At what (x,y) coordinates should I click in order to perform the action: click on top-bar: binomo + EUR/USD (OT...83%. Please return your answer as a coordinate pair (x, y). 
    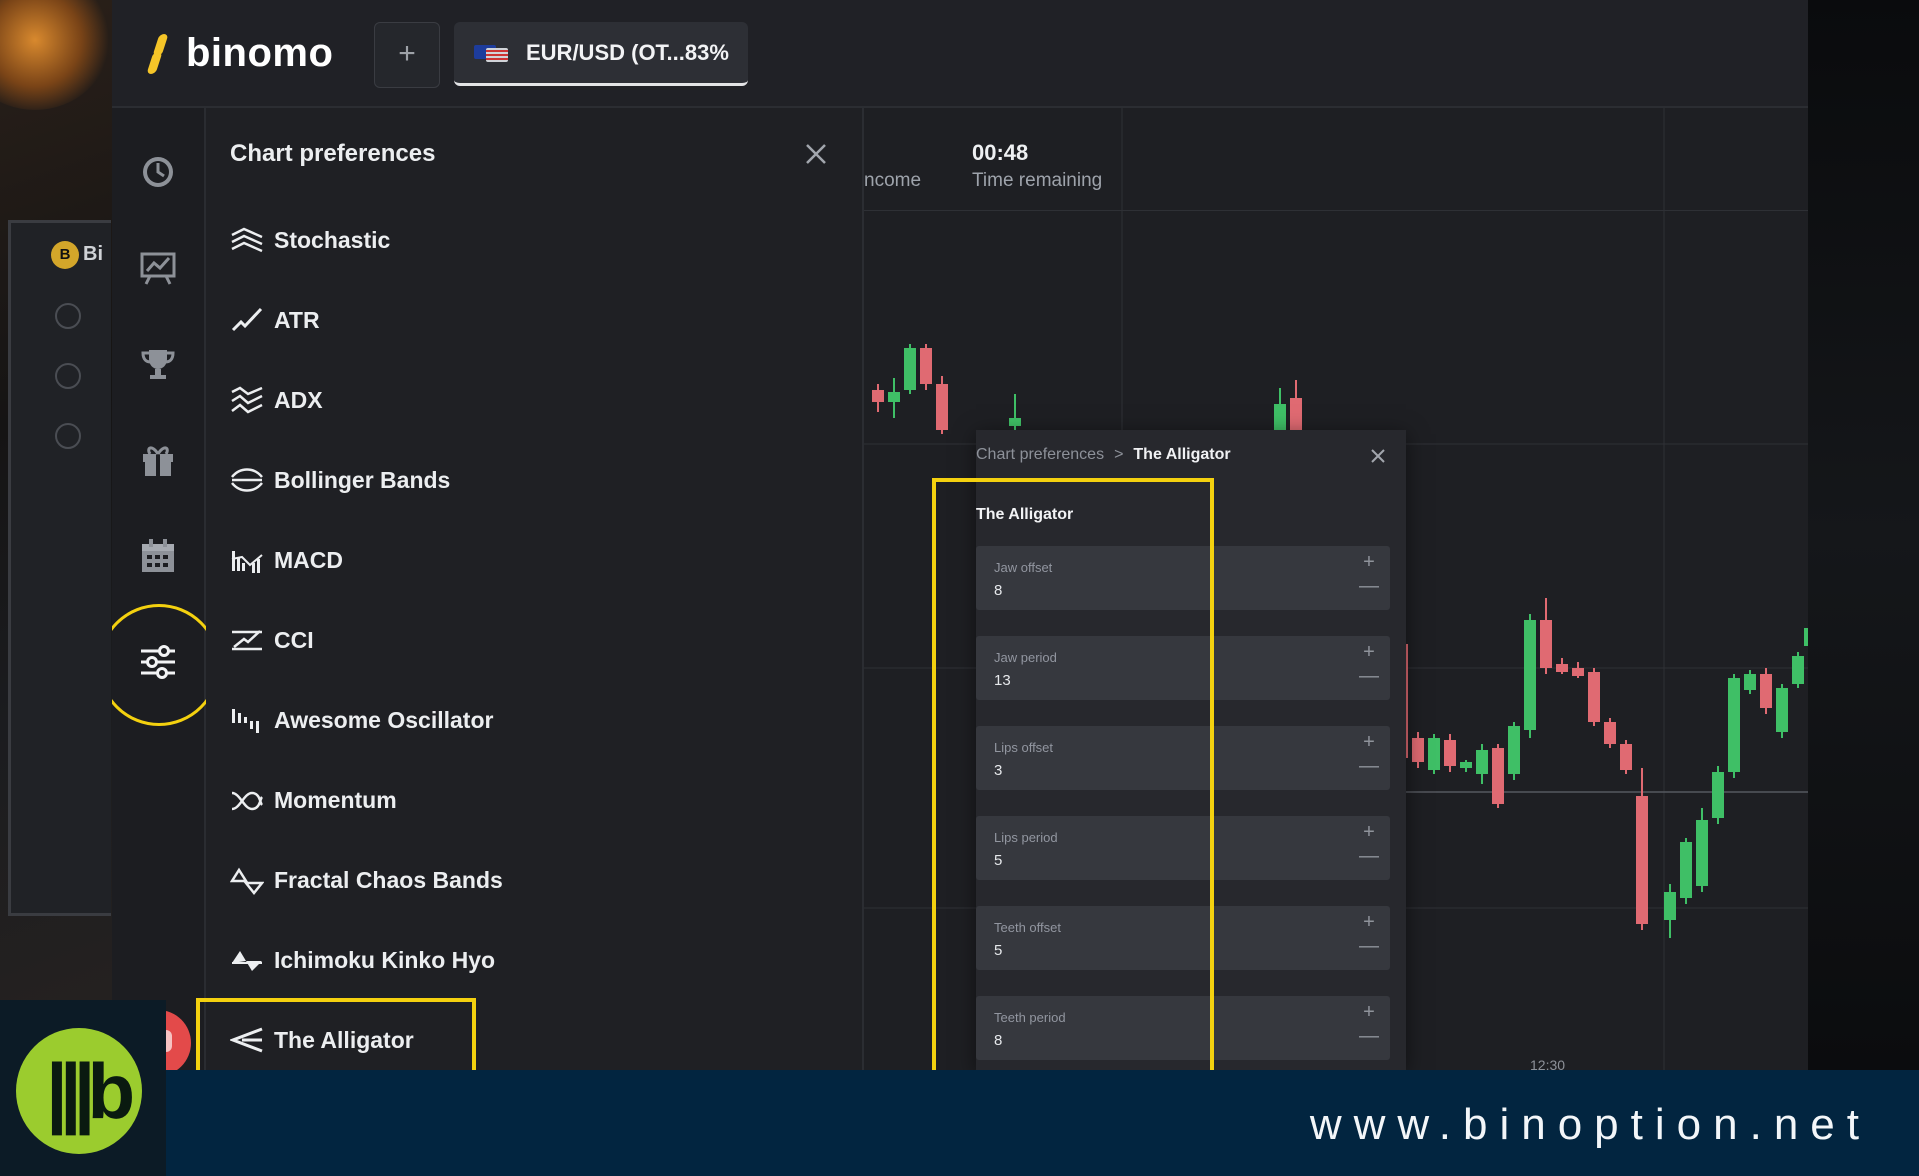
    Looking at the image, I should click on (960, 54).